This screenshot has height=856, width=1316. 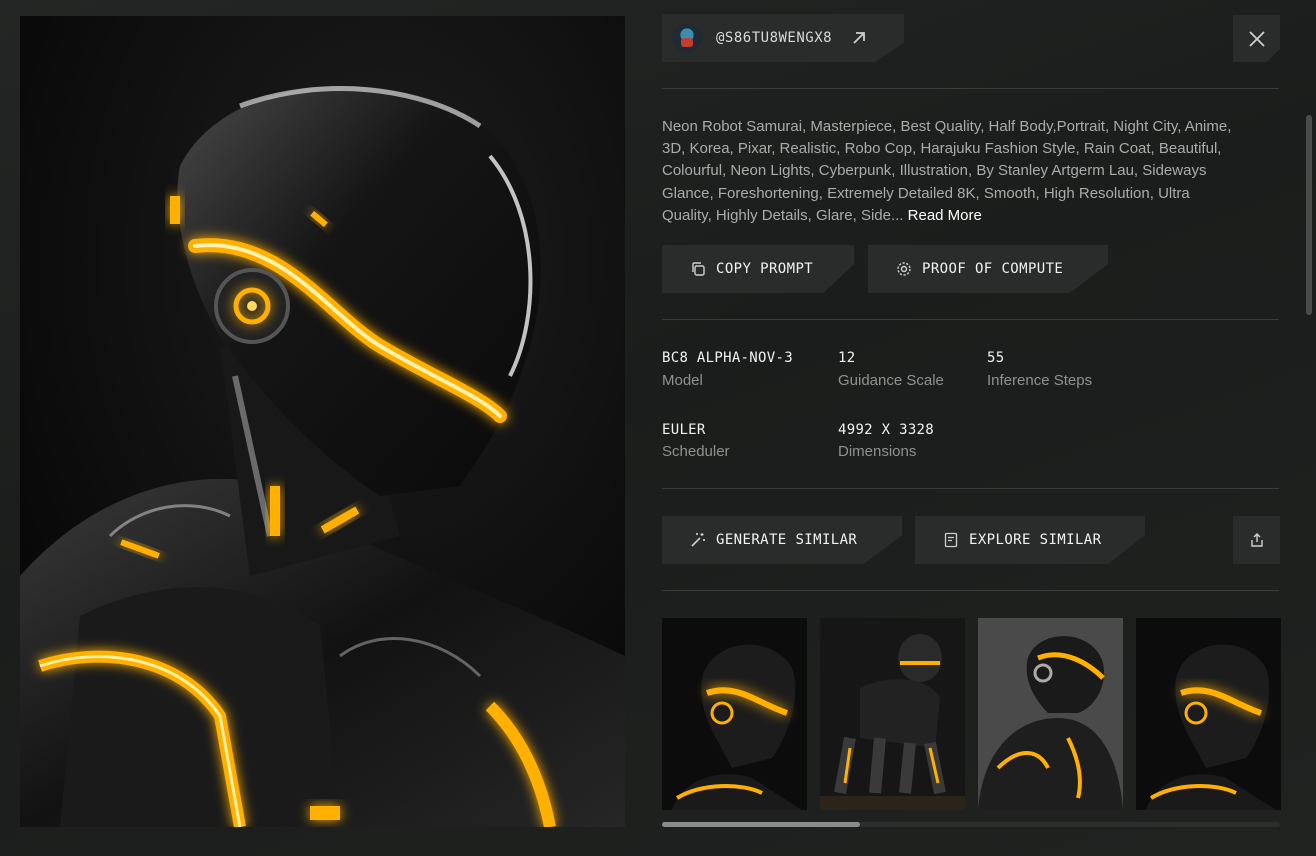 I want to click on generate-similar-label: GENERATE SIMILAR, so click(x=787, y=540).